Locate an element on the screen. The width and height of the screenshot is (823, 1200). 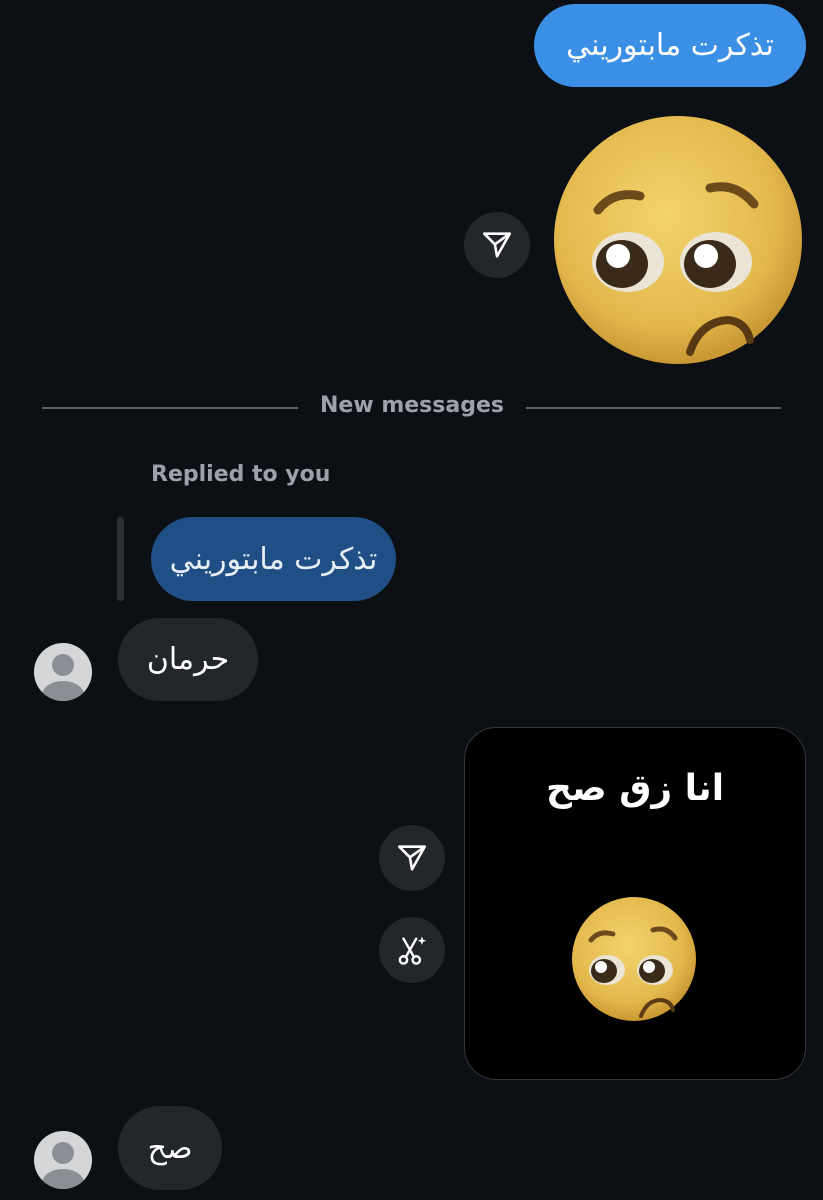
received-message-bubble: صح is located at coordinates (170, 1148).